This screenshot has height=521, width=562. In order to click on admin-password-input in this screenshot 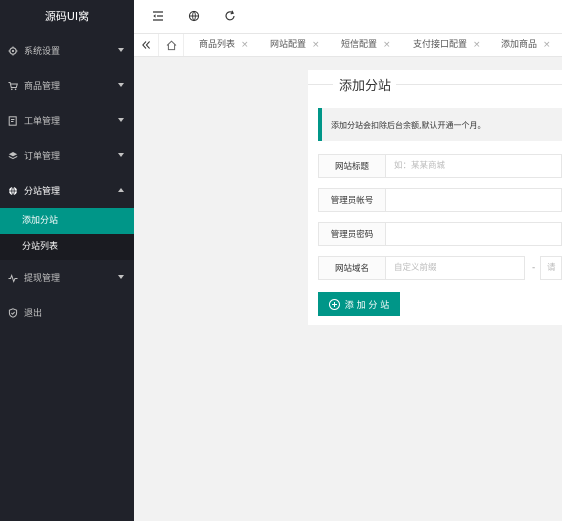, I will do `click(474, 234)`.